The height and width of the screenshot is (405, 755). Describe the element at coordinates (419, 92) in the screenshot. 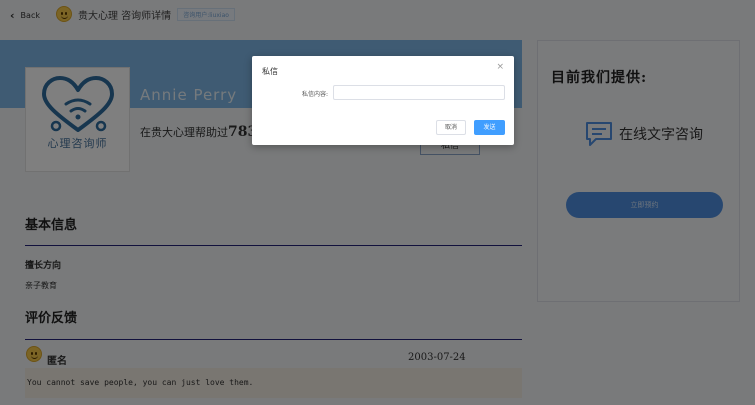

I see `message-input` at that location.